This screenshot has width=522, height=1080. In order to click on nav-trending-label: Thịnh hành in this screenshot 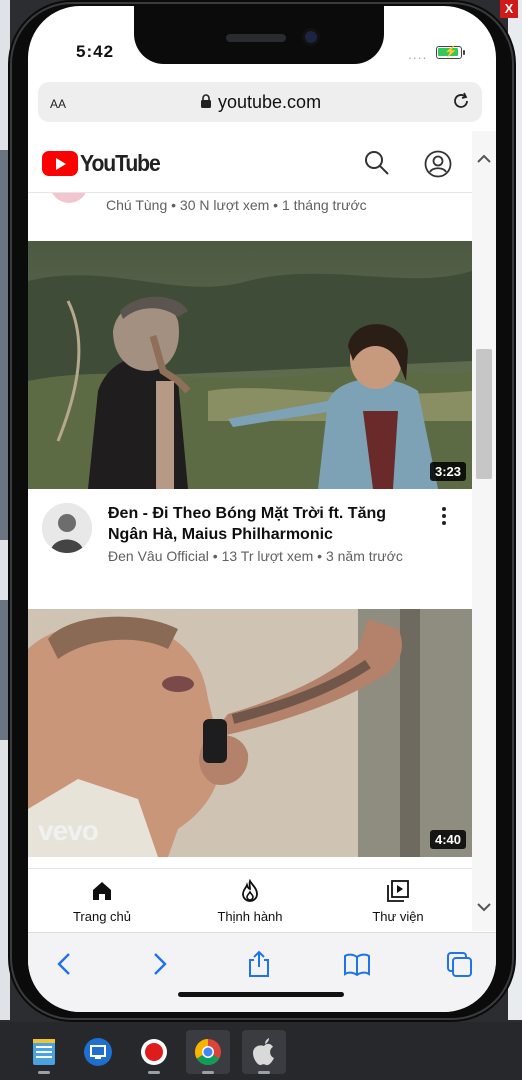, I will do `click(250, 916)`.